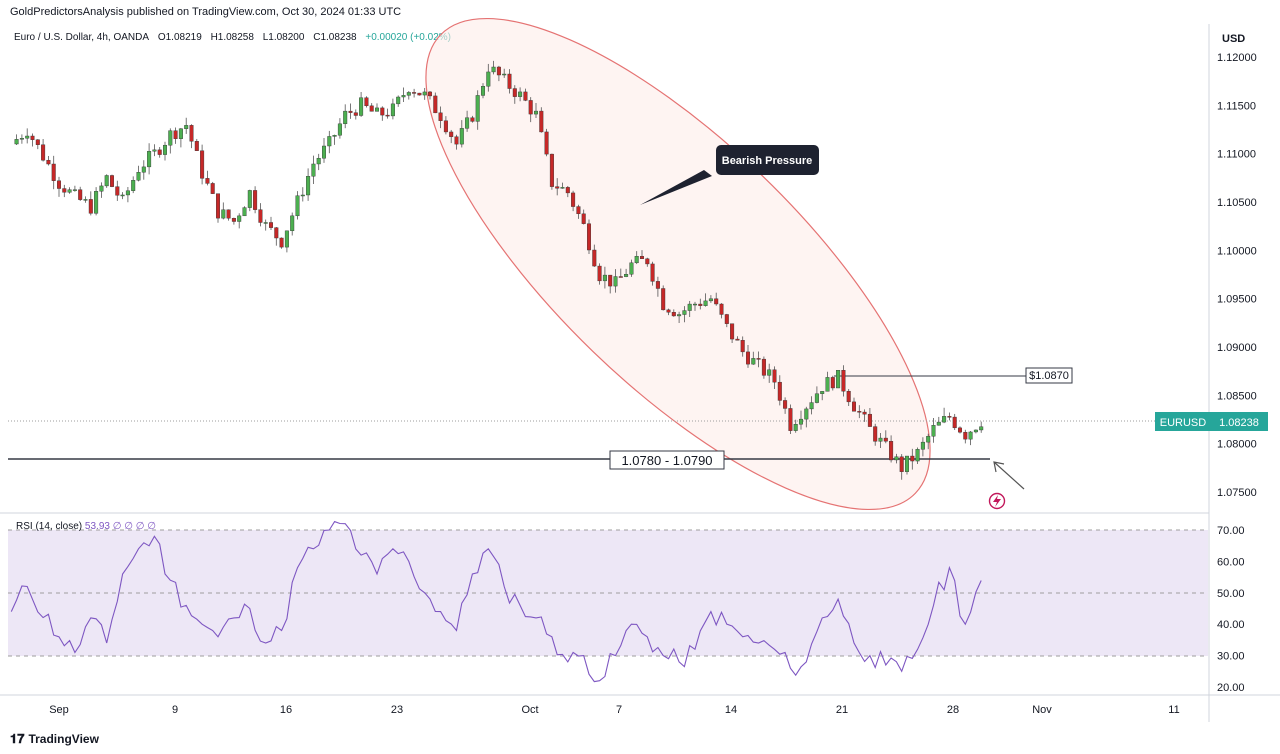 Image resolution: width=1280 pixels, height=754 pixels. What do you see at coordinates (1231, 594) in the screenshot?
I see `rsi-tick-label: 50.00` at bounding box center [1231, 594].